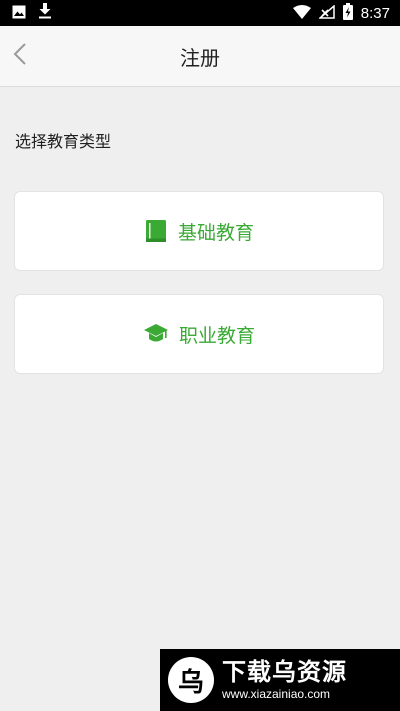 The image size is (400, 711). Describe the element at coordinates (215, 232) in the screenshot. I see `basic-education-label: 基础教育` at that location.